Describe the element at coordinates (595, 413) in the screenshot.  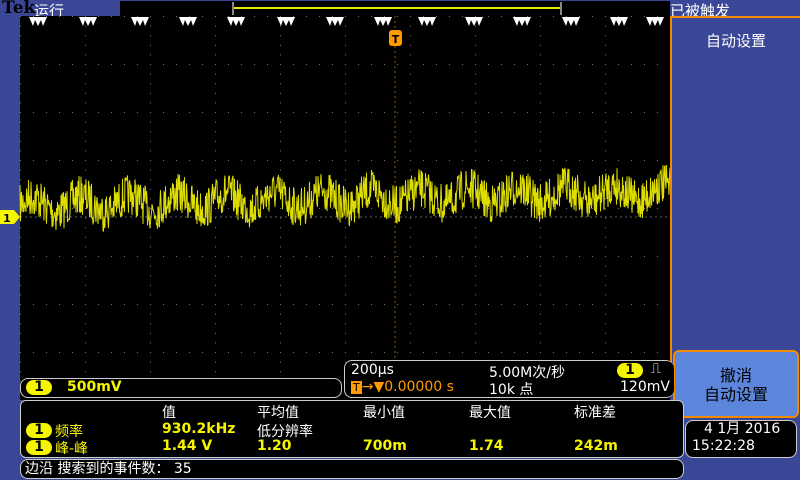
I see `header-std: 标准差` at that location.